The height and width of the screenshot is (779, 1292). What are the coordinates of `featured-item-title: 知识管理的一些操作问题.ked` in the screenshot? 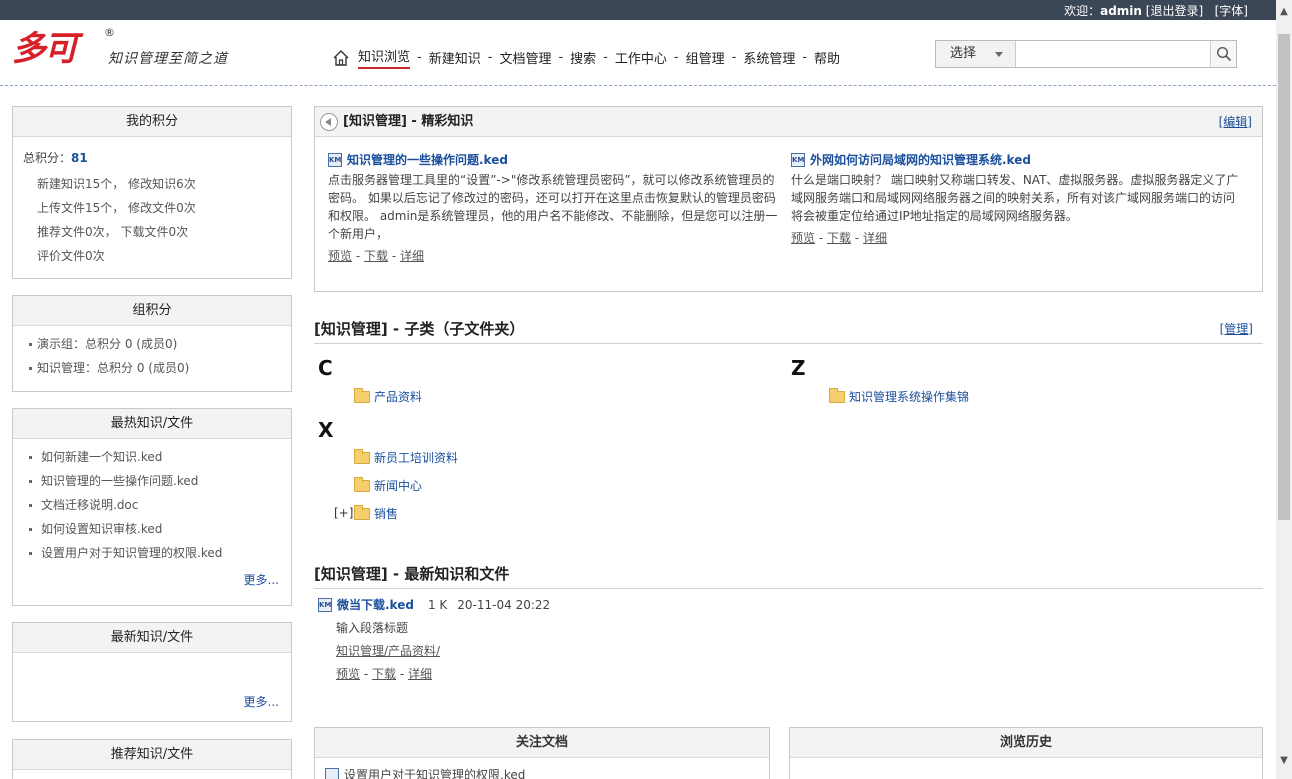 It's located at (427, 160).